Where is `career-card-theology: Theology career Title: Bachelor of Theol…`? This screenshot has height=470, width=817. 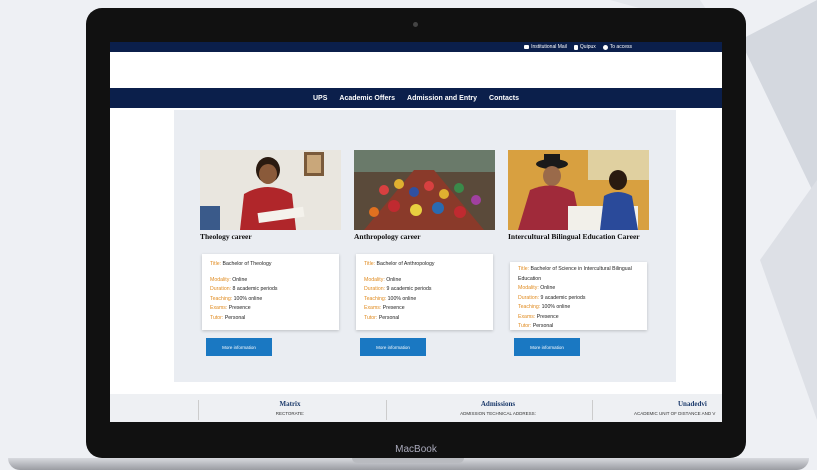 career-card-theology: Theology career Title: Bachelor of Theol… is located at coordinates (270, 253).